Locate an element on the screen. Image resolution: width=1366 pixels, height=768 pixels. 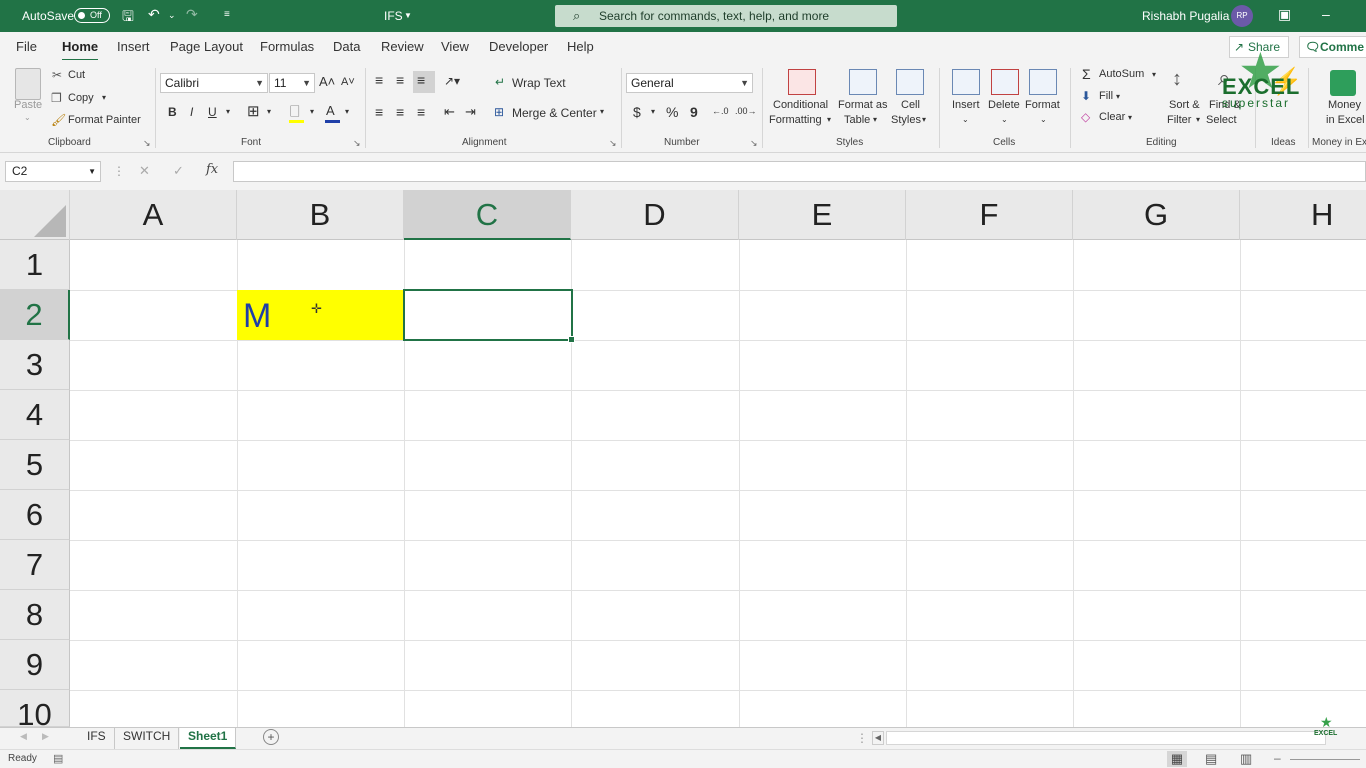
column-header-e: E is located at coordinates (822, 215).